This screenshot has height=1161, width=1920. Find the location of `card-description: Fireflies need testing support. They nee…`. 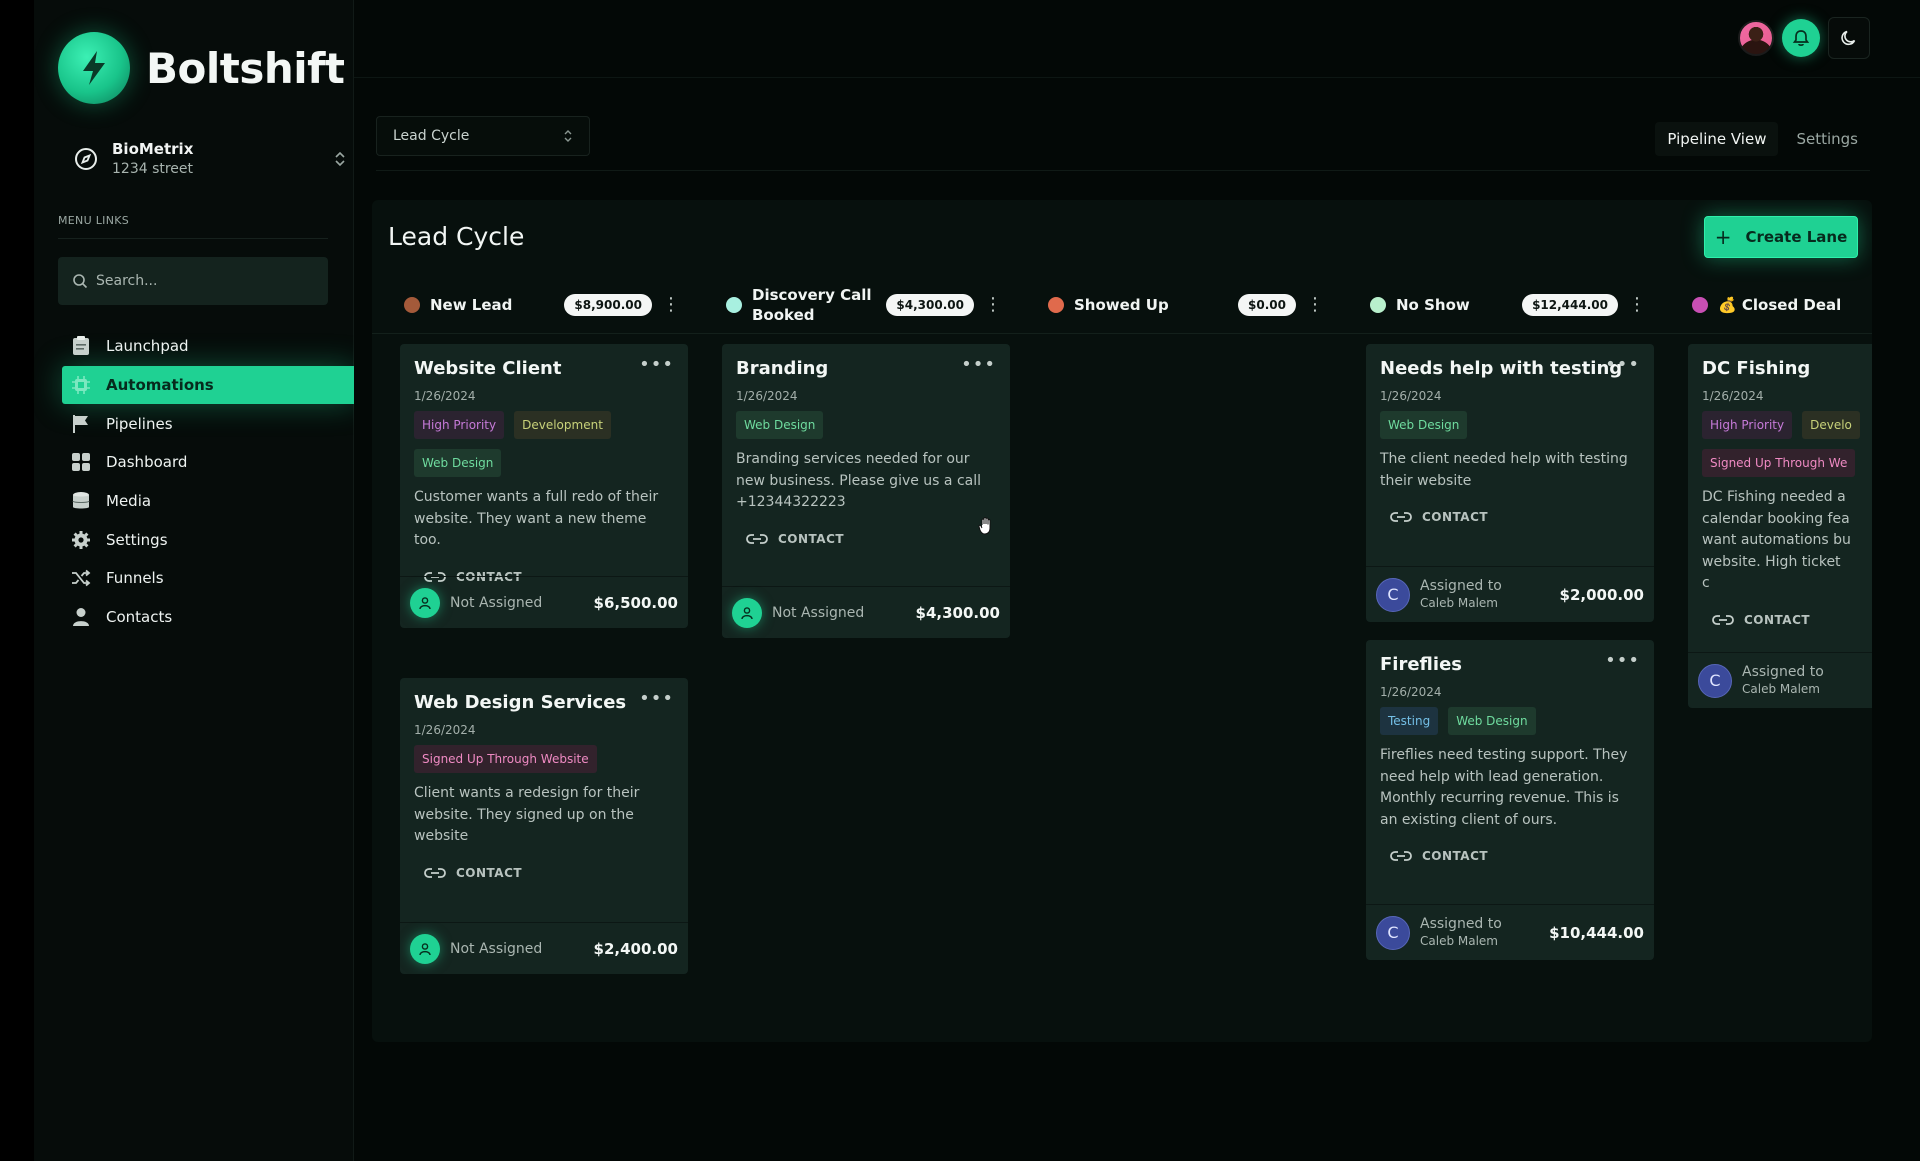

card-description: Fireflies need testing support. They nee… is located at coordinates (1504, 787).